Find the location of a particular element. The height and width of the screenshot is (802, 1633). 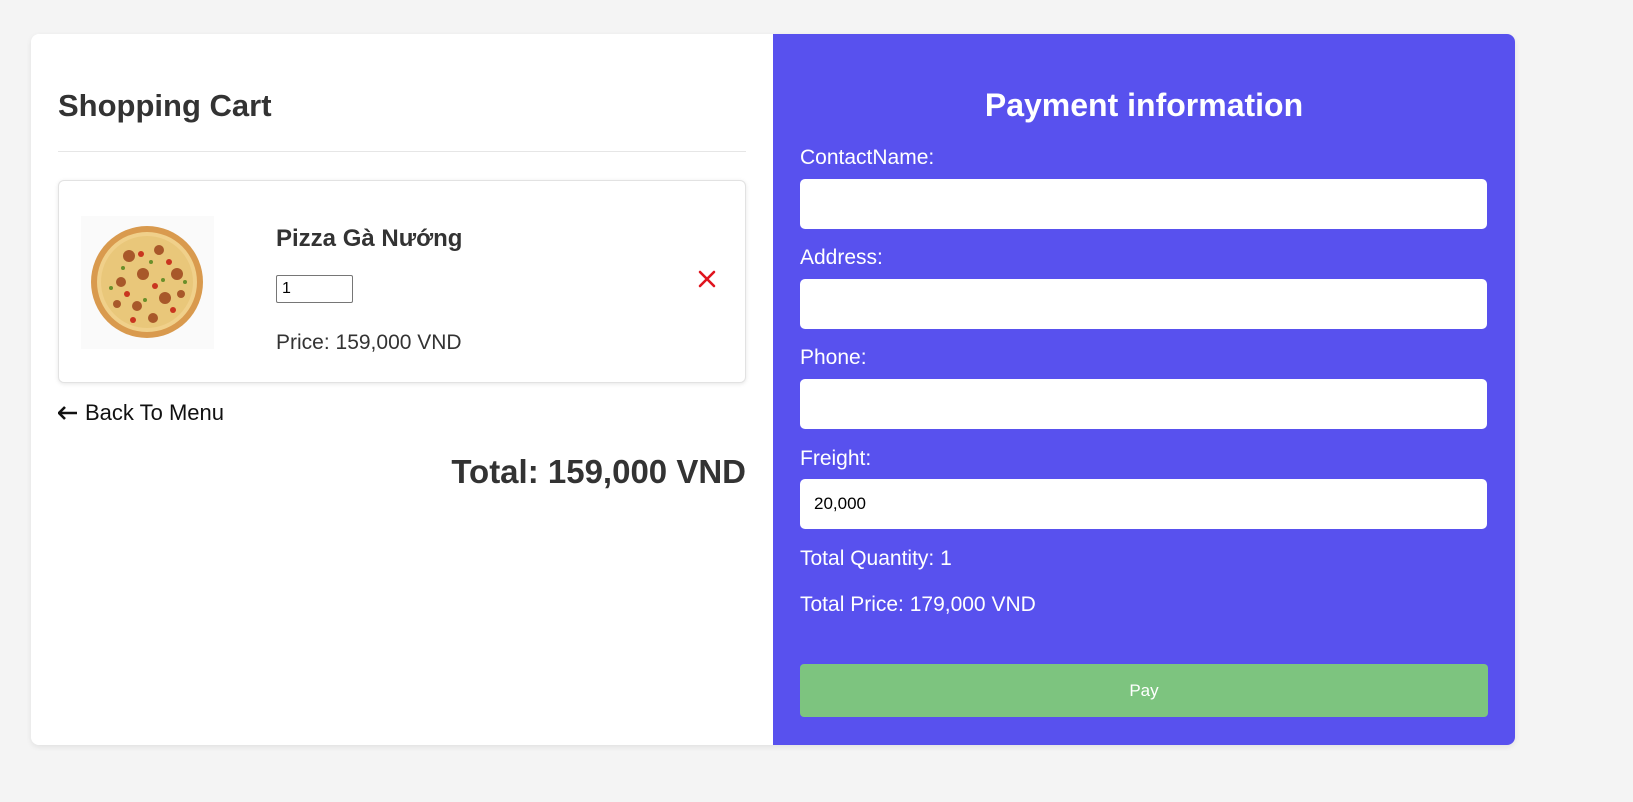

pay-button: Pay is located at coordinates (1144, 690).